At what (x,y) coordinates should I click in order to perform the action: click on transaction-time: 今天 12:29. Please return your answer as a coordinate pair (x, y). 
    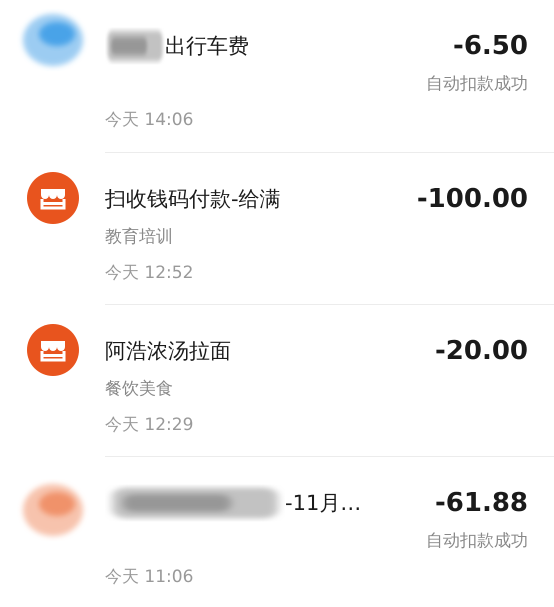
    Looking at the image, I should click on (149, 425).